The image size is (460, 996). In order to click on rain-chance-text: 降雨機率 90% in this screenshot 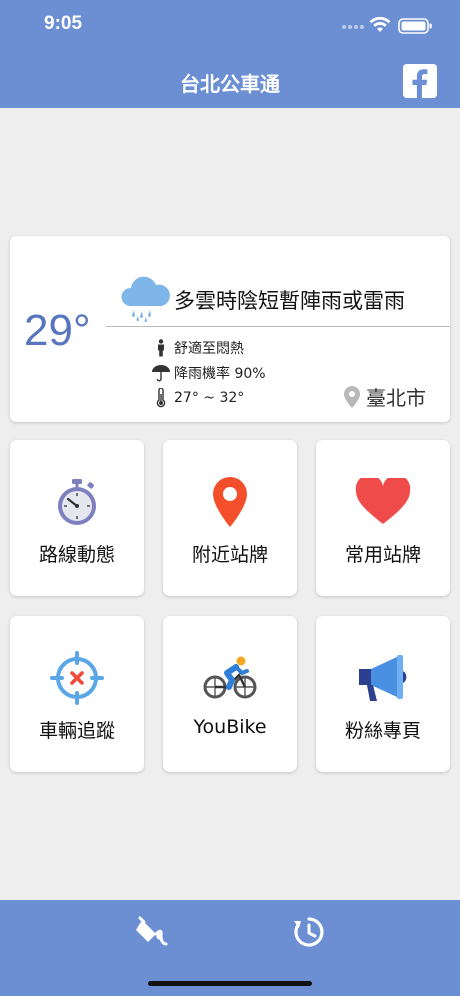, I will do `click(220, 374)`.